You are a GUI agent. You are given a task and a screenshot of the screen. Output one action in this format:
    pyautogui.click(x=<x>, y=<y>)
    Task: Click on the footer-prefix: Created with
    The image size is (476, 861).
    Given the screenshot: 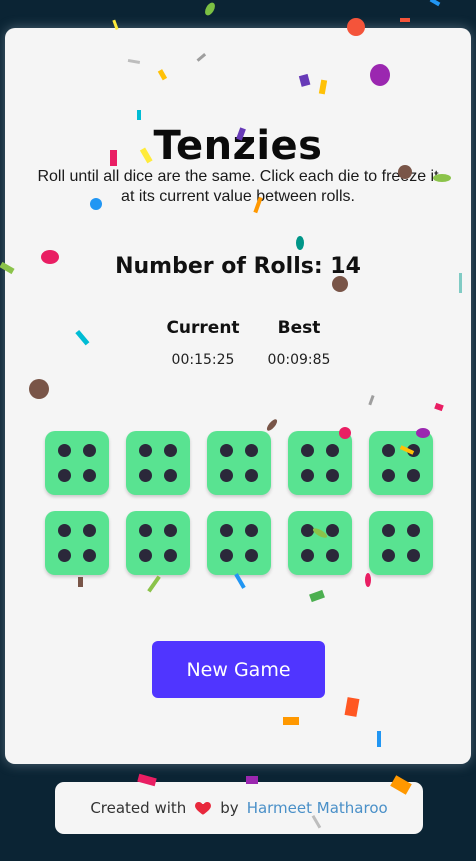 What is the action you would take?
    pyautogui.click(x=138, y=808)
    